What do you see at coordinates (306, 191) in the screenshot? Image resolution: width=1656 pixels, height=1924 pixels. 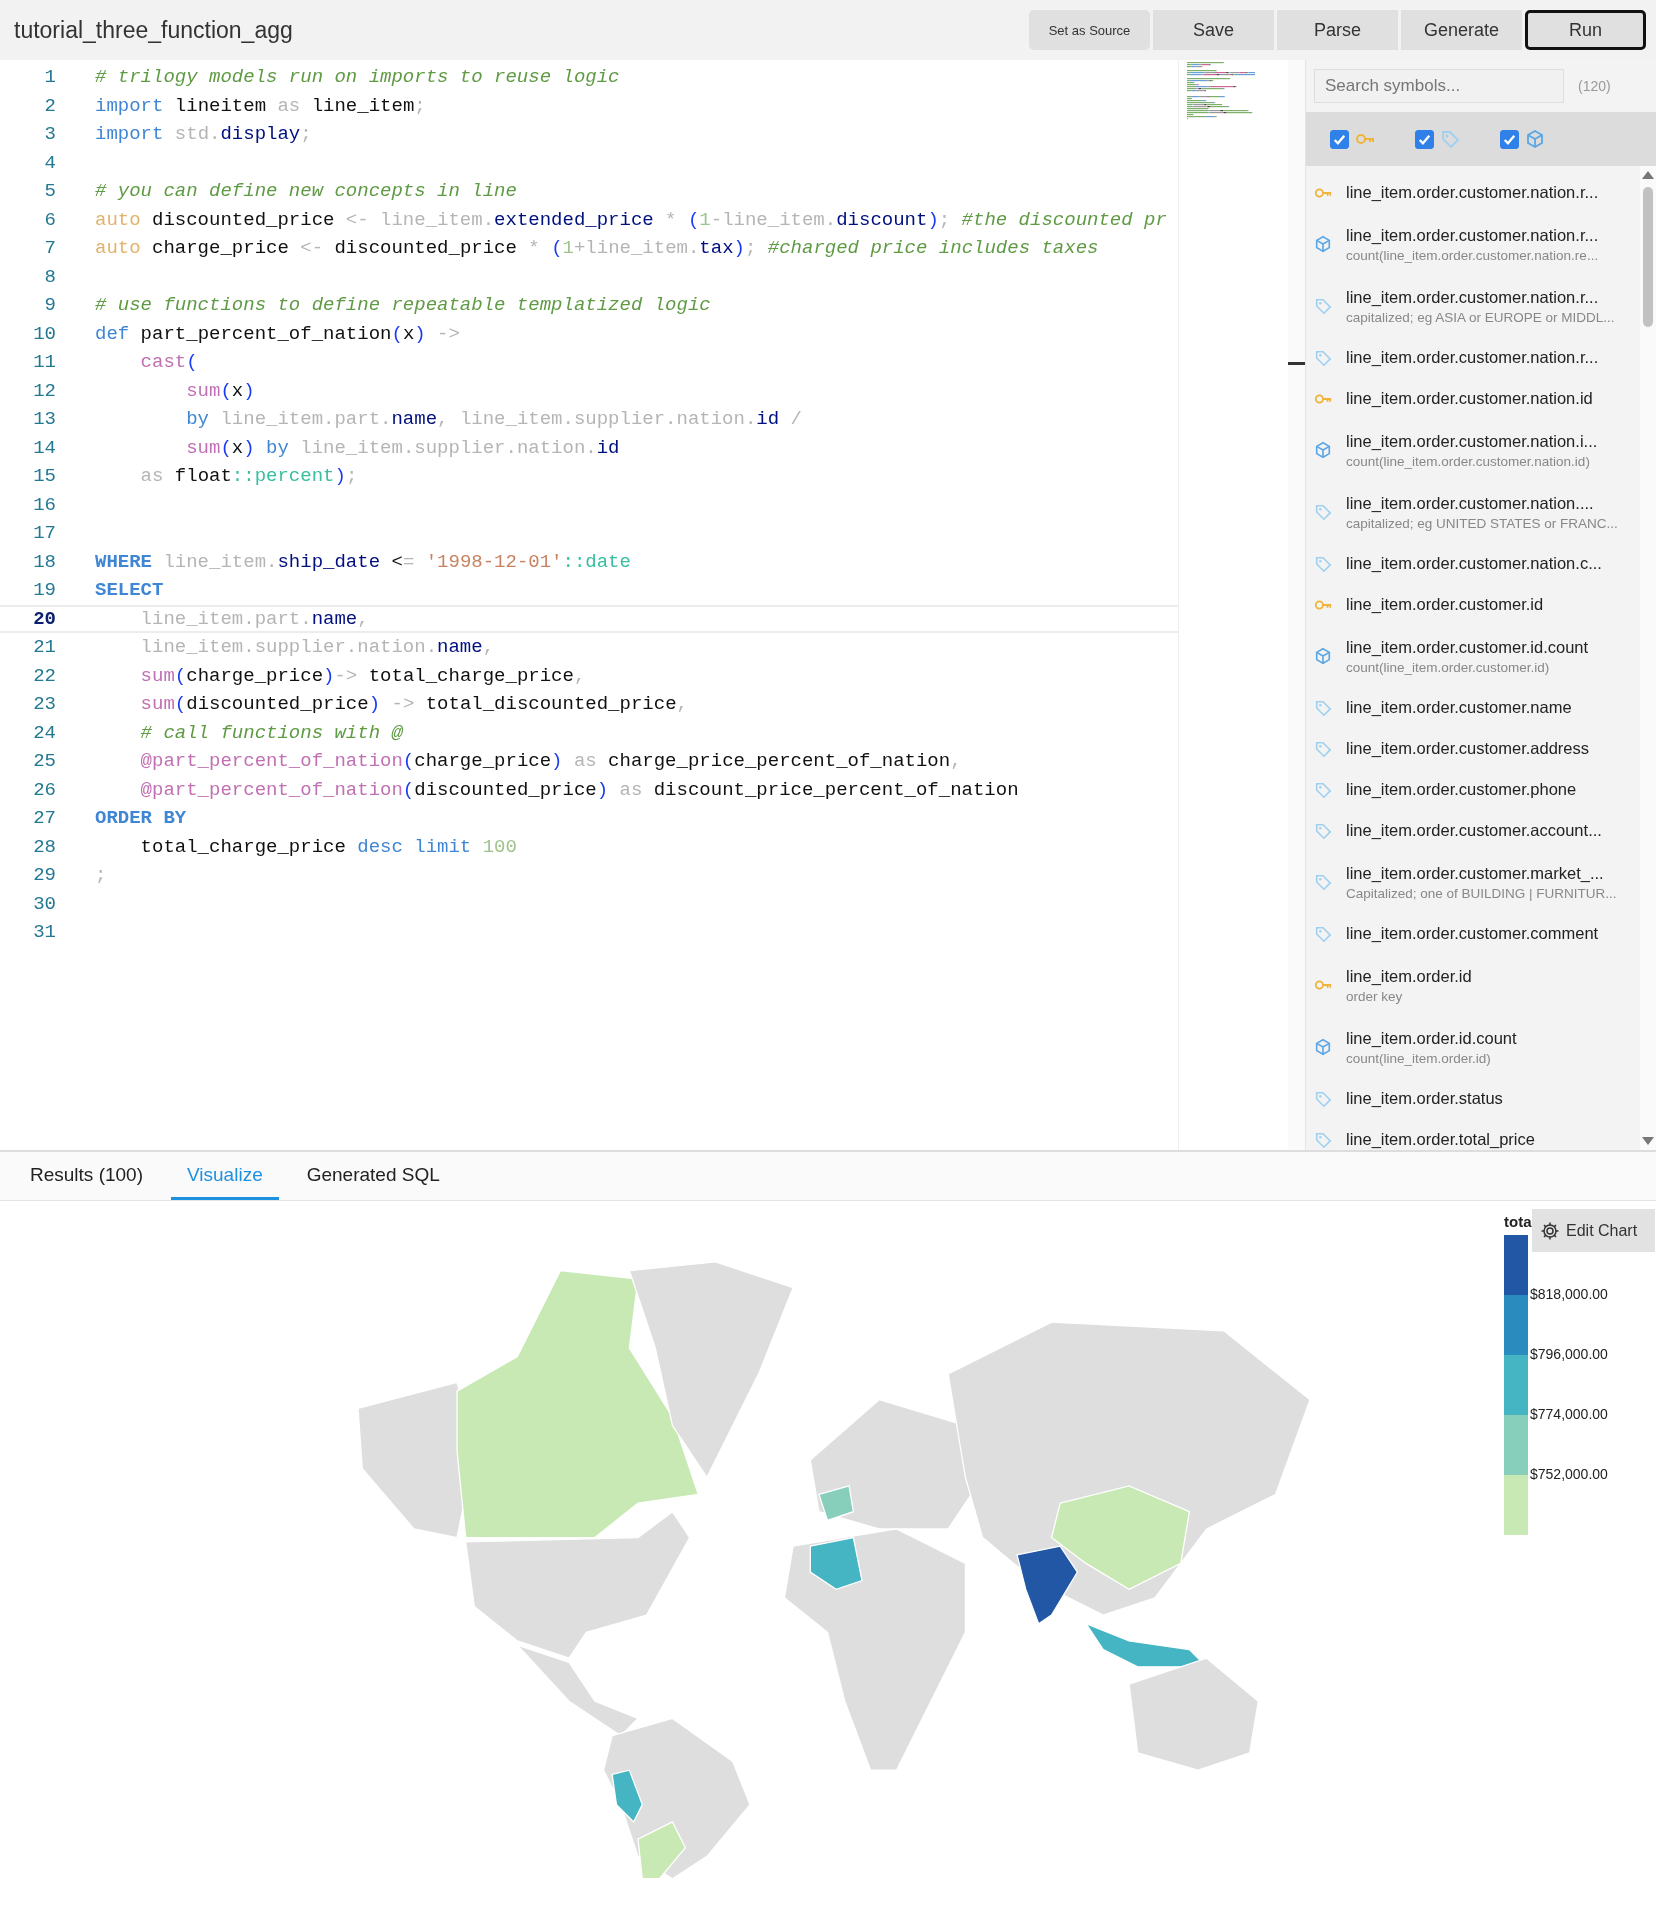 I see `code-line: # you can define new concepts in line` at bounding box center [306, 191].